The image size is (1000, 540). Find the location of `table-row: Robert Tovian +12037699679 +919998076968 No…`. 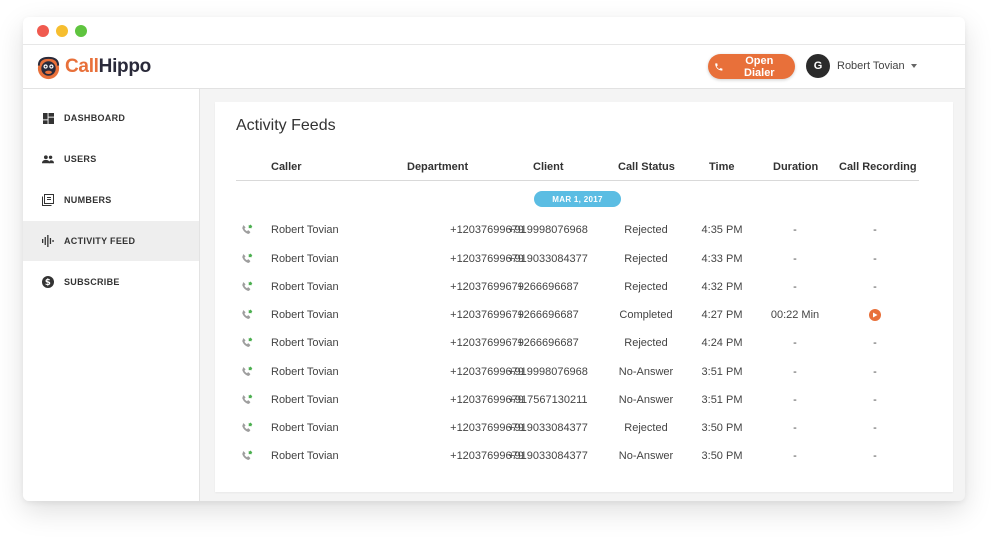

table-row: Robert Tovian +12037699679 +919998076968 No… is located at coordinates (584, 373).